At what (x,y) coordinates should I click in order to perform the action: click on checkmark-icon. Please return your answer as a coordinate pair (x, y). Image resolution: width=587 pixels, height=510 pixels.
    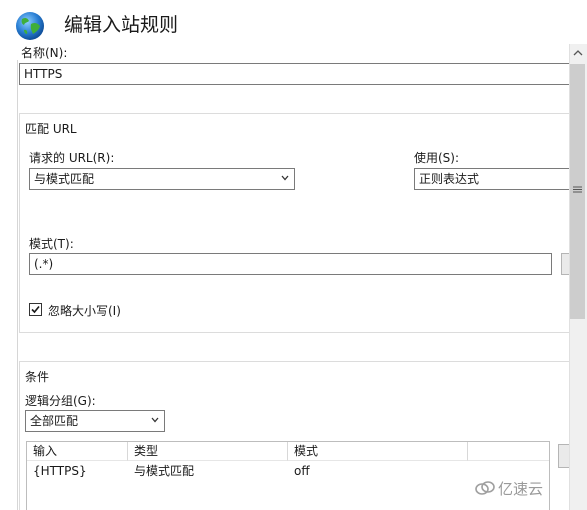
    Looking at the image, I should click on (35, 309).